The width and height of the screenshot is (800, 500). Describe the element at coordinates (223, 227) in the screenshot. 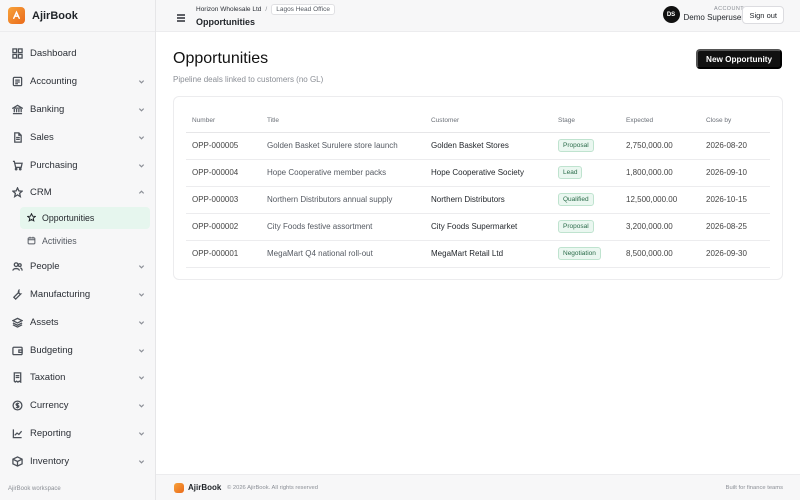

I see `opportunity-number: OPP-000002` at that location.